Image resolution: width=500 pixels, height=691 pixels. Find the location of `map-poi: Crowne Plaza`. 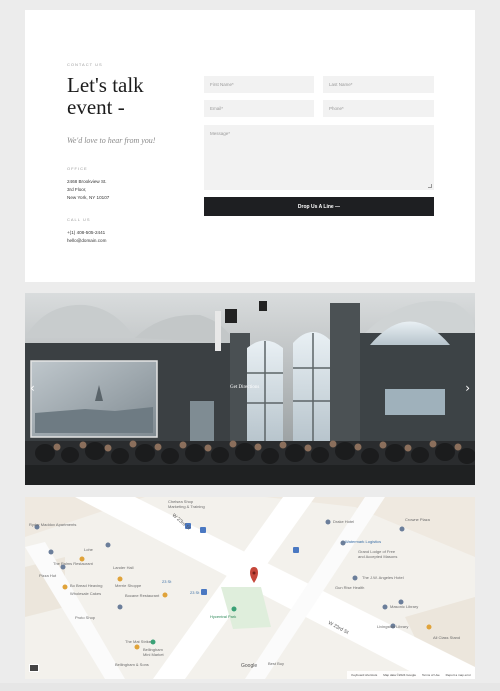

map-poi: Crowne Plaza is located at coordinates (417, 519).